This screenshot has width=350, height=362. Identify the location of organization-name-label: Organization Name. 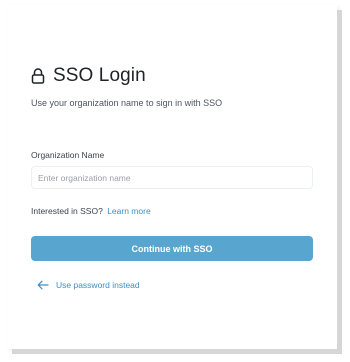
(68, 155).